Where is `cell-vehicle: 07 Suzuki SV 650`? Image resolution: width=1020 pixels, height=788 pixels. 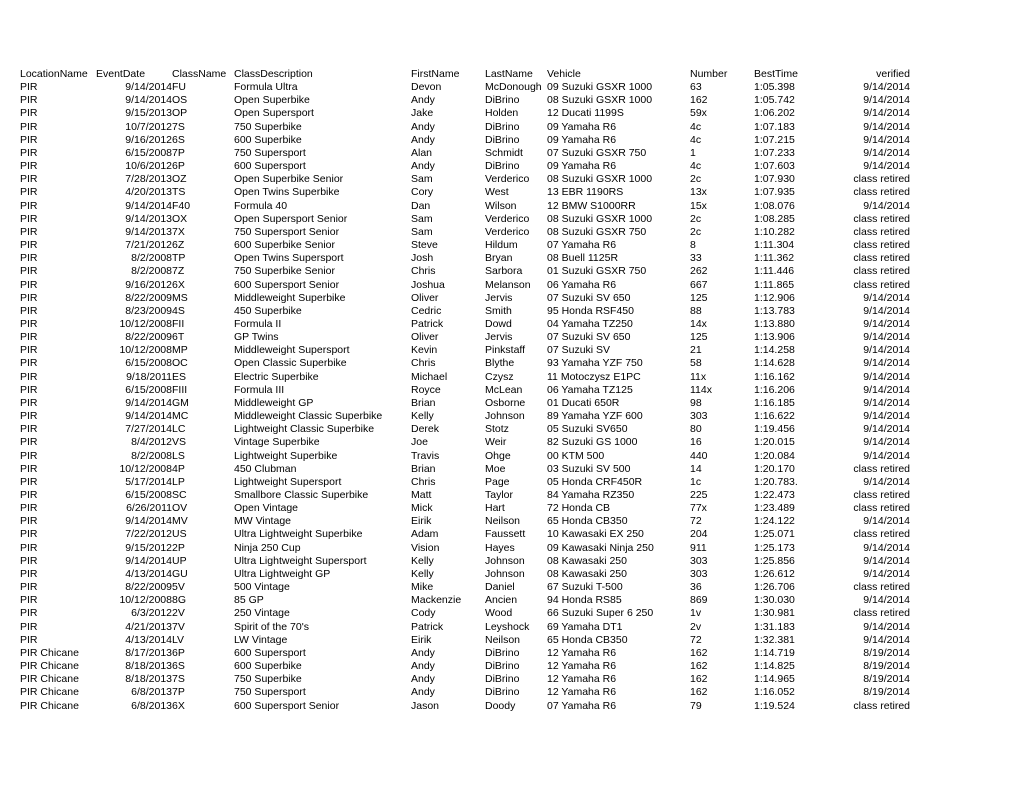 cell-vehicle: 07 Suzuki SV 650 is located at coordinates (589, 297).